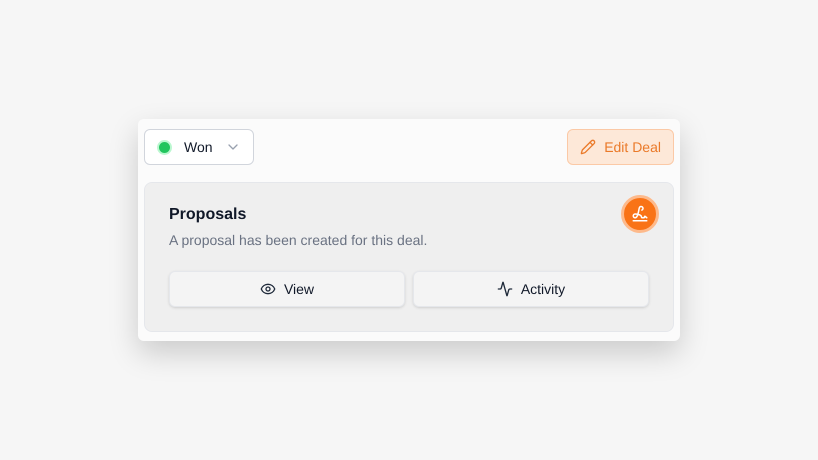 Image resolution: width=818 pixels, height=460 pixels. I want to click on activity-button: Activity, so click(531, 289).